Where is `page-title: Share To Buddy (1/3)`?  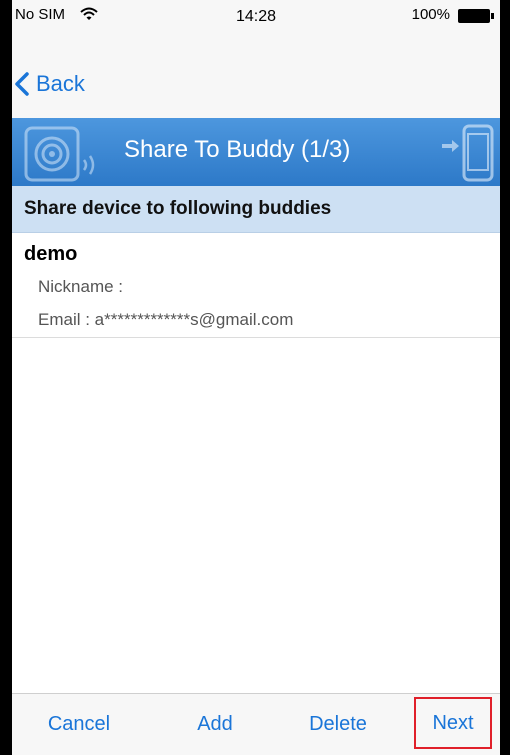 page-title: Share To Buddy (1/3) is located at coordinates (237, 149).